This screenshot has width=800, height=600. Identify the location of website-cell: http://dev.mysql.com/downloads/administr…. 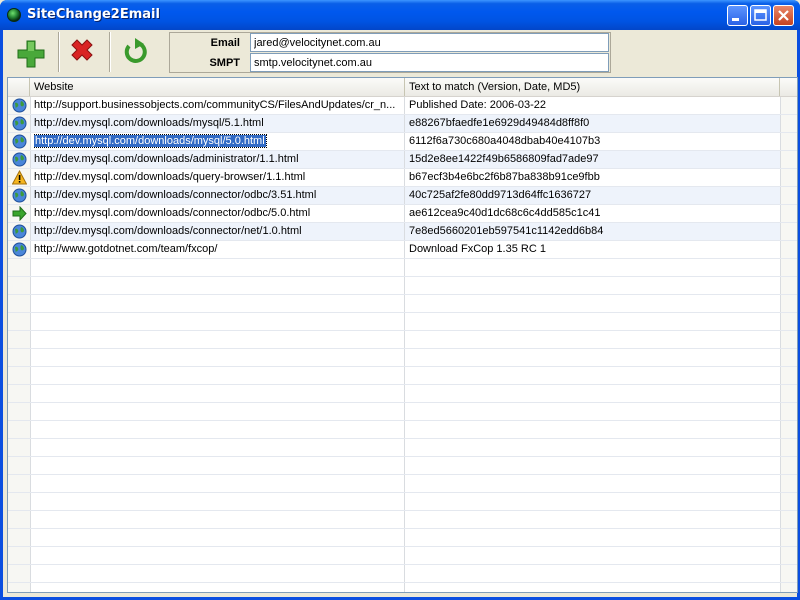
(218, 159).